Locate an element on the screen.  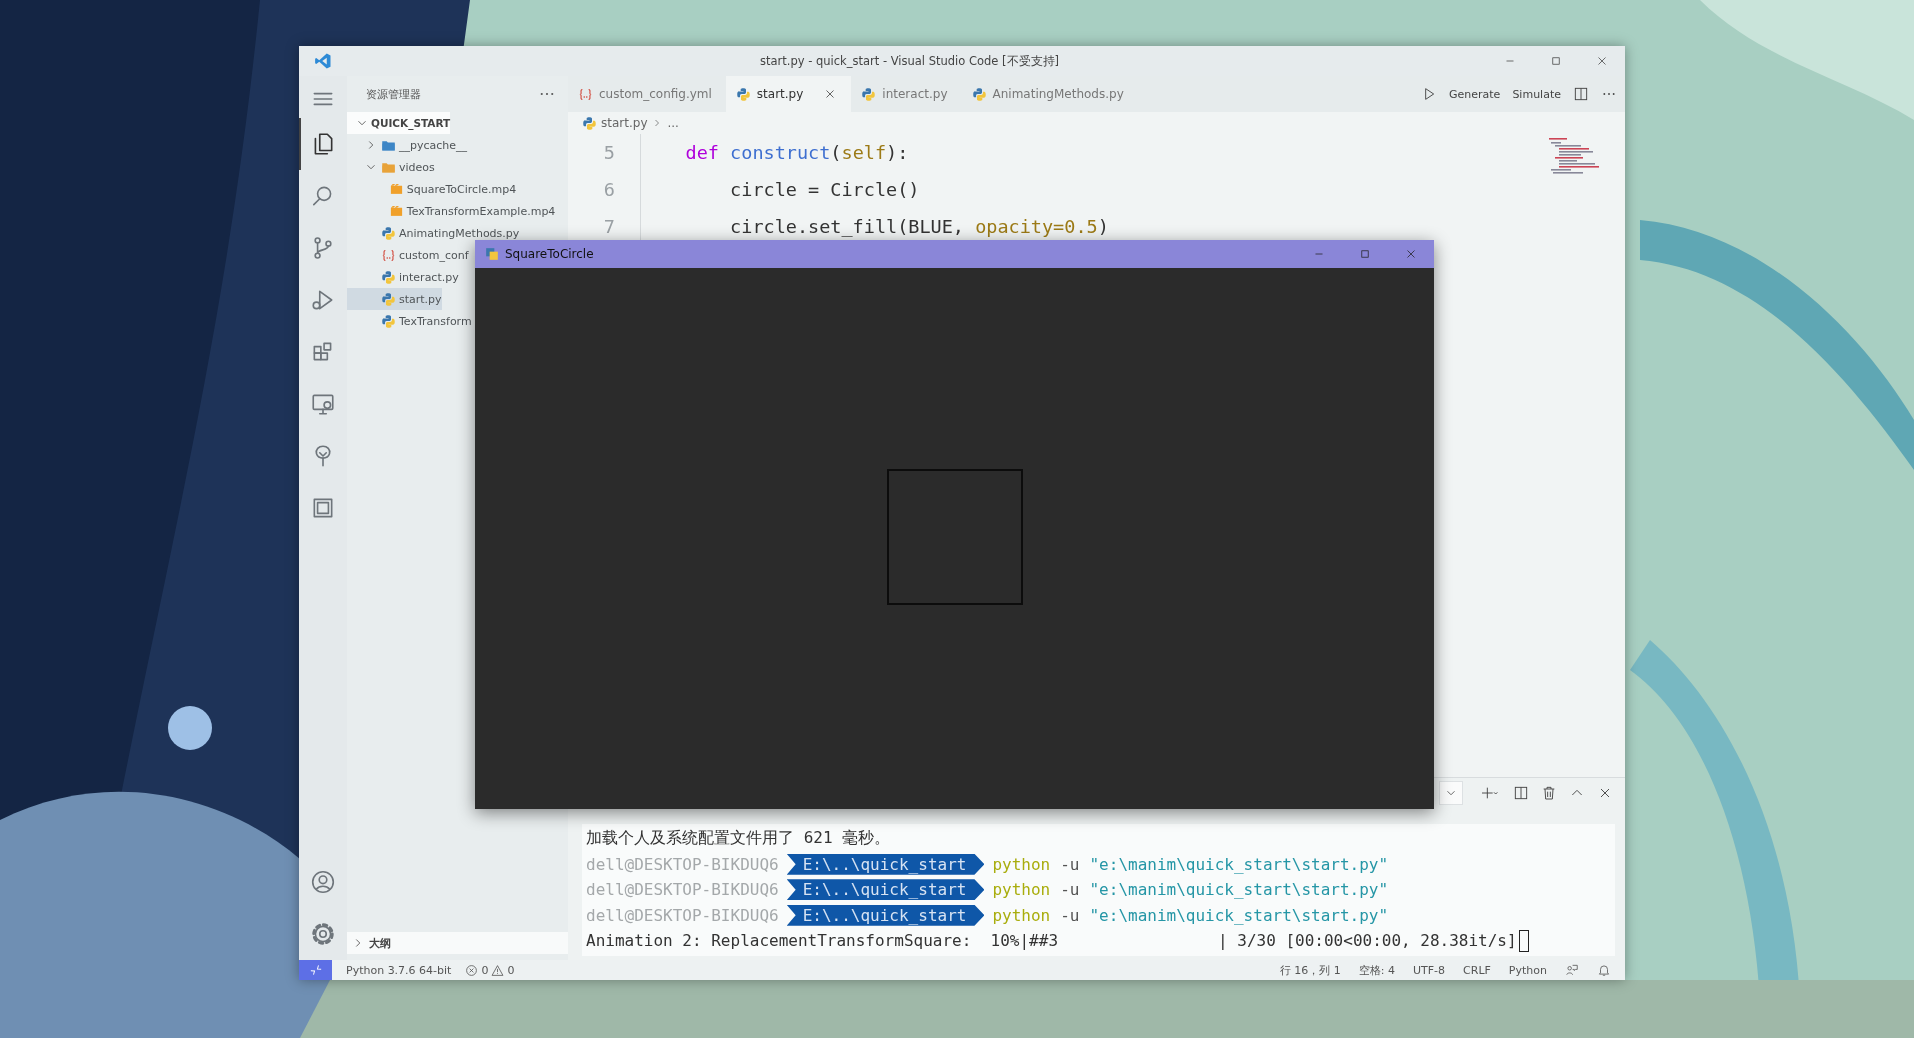
remote-icon is located at coordinates (315, 970).